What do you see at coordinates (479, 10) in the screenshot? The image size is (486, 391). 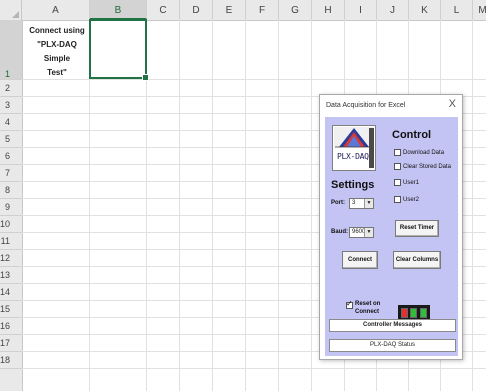 I see `column-header-m: M` at bounding box center [479, 10].